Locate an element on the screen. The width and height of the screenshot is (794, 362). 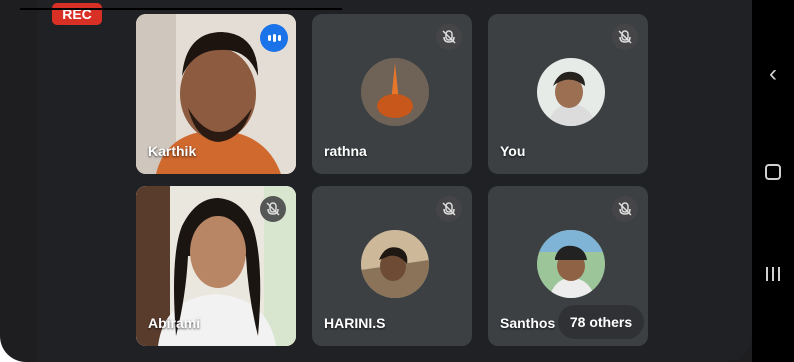
participant-tile: HARINI.S is located at coordinates (392, 266).